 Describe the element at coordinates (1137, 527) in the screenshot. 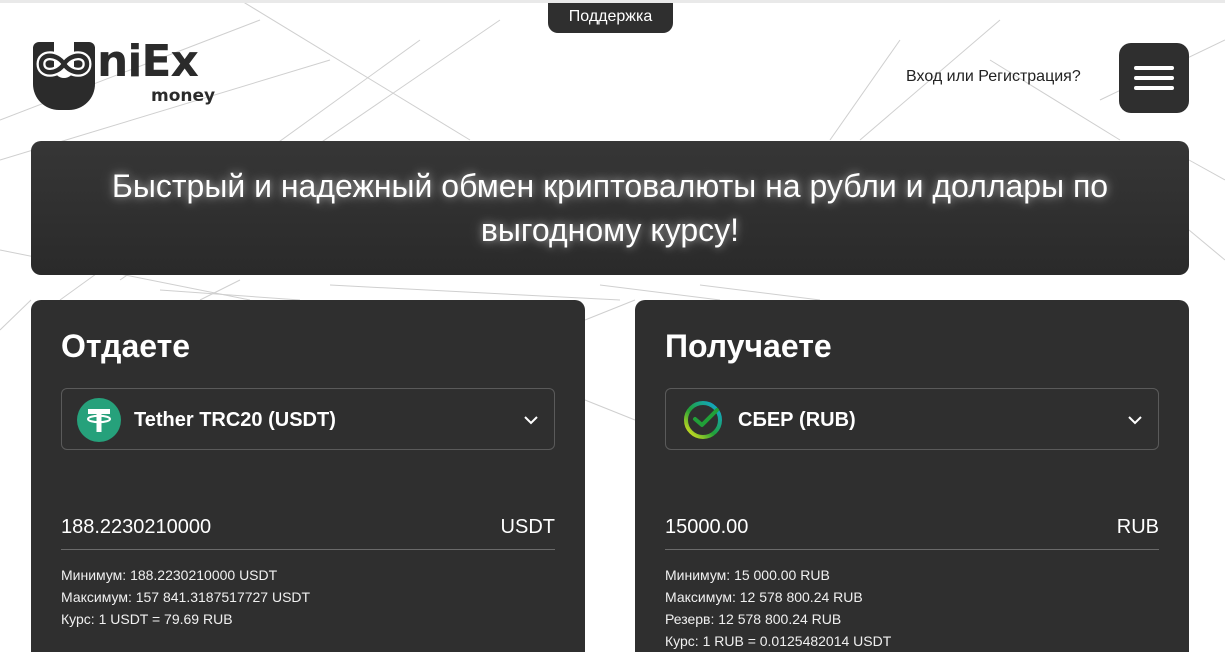

I see `get-amount-unit: RUB` at that location.